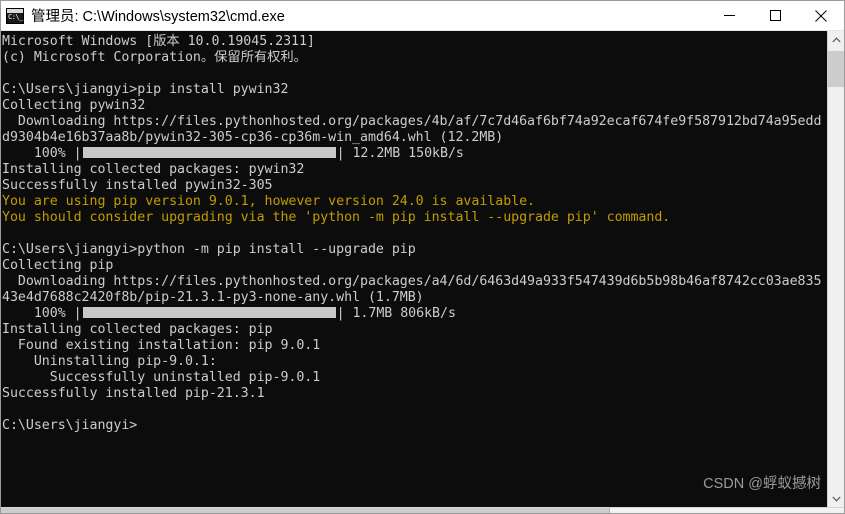 The height and width of the screenshot is (514, 845). I want to click on horizontal-scrollbar, so click(422, 510).